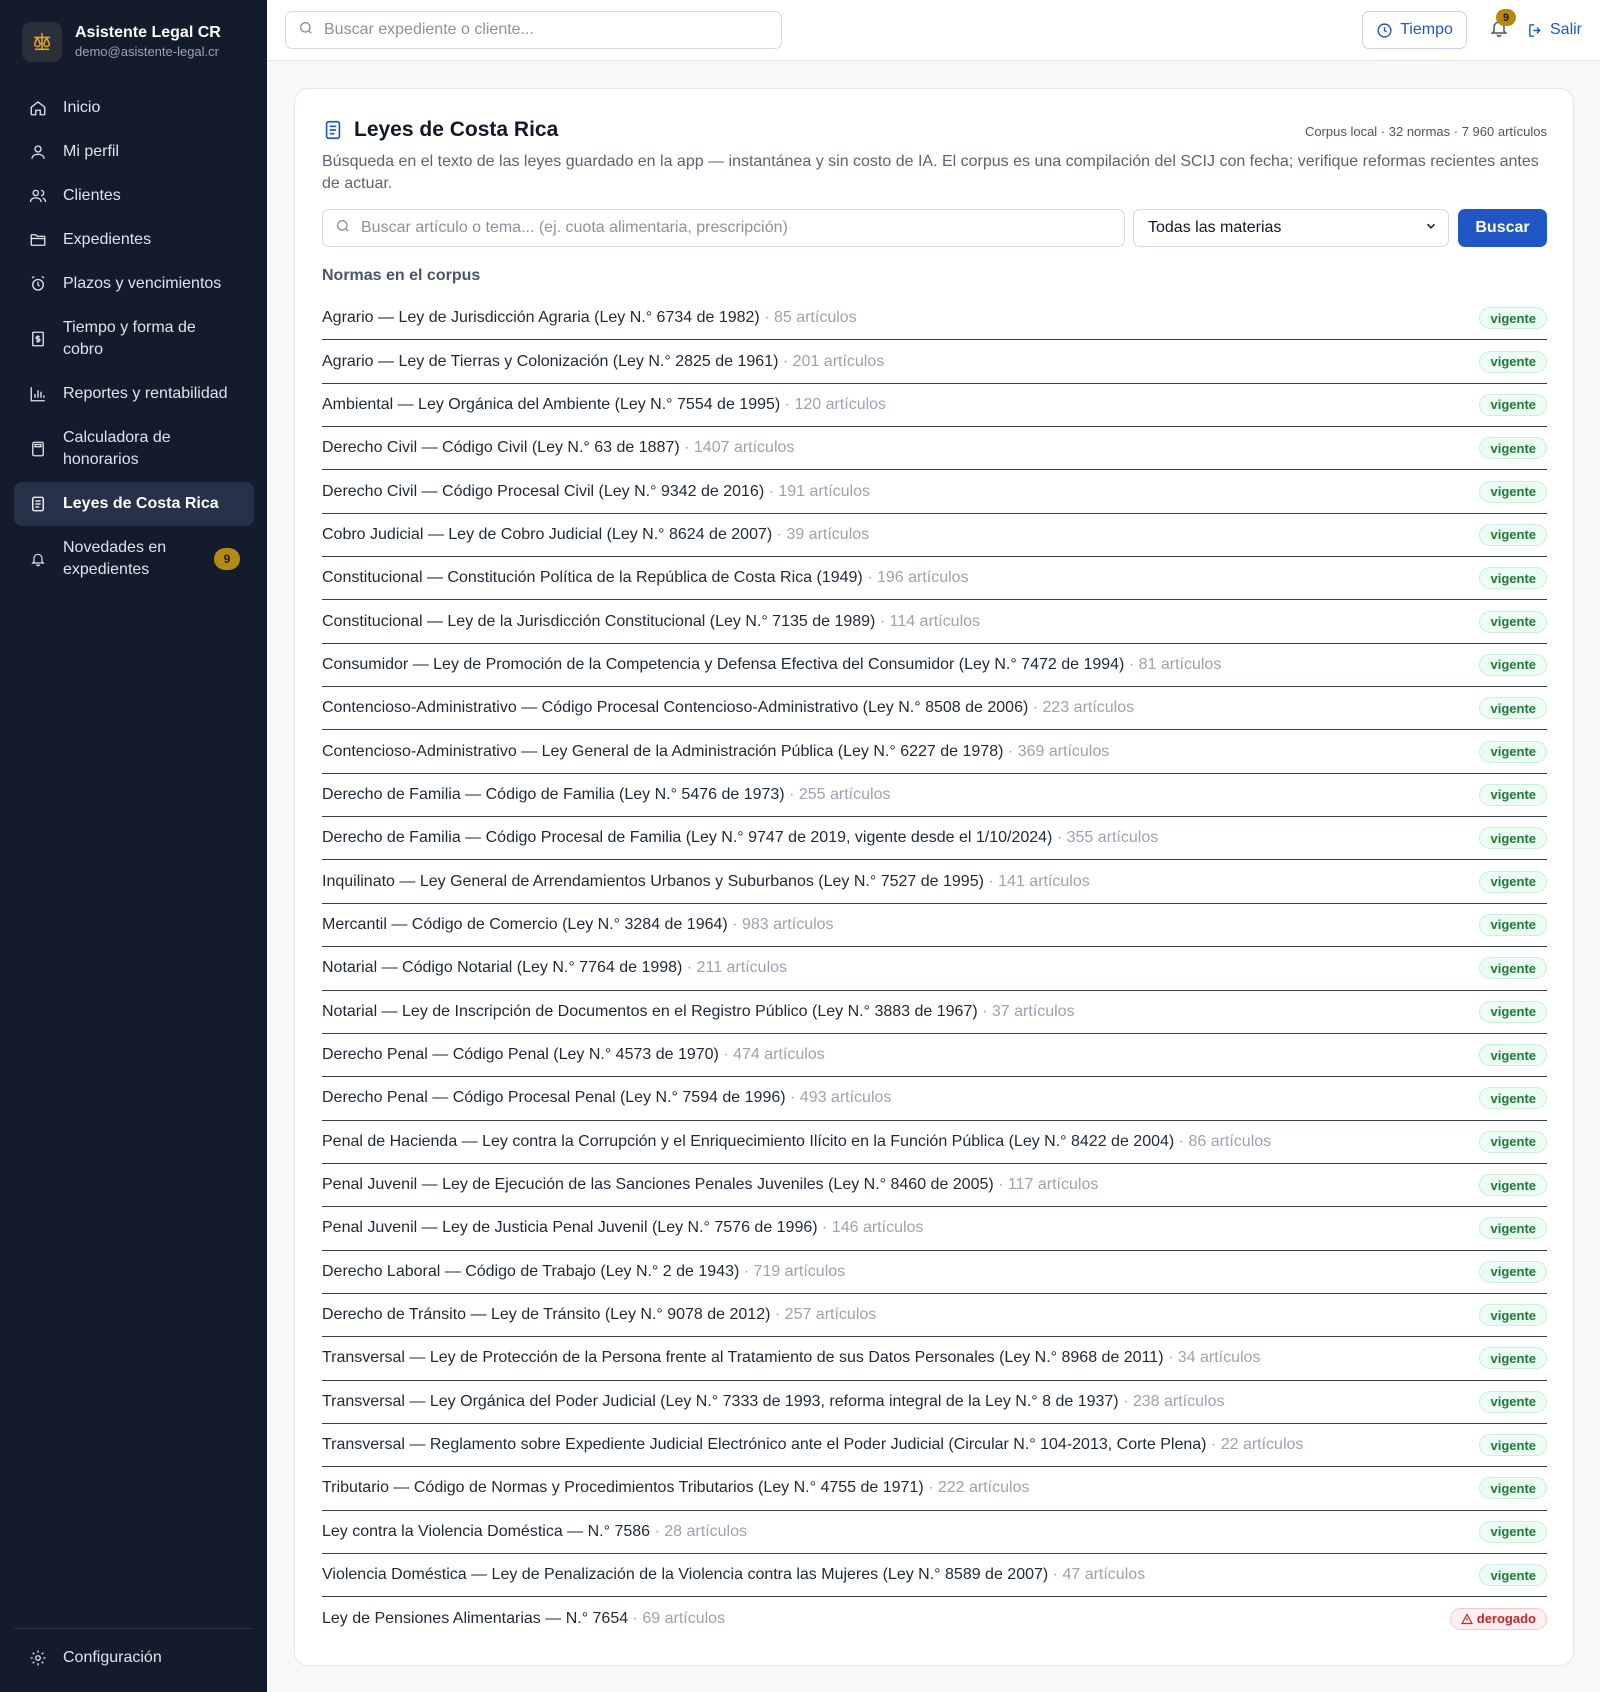 The height and width of the screenshot is (1692, 1600). I want to click on sidebar-item-calculadora: Calculadora de honorarios, so click(134, 449).